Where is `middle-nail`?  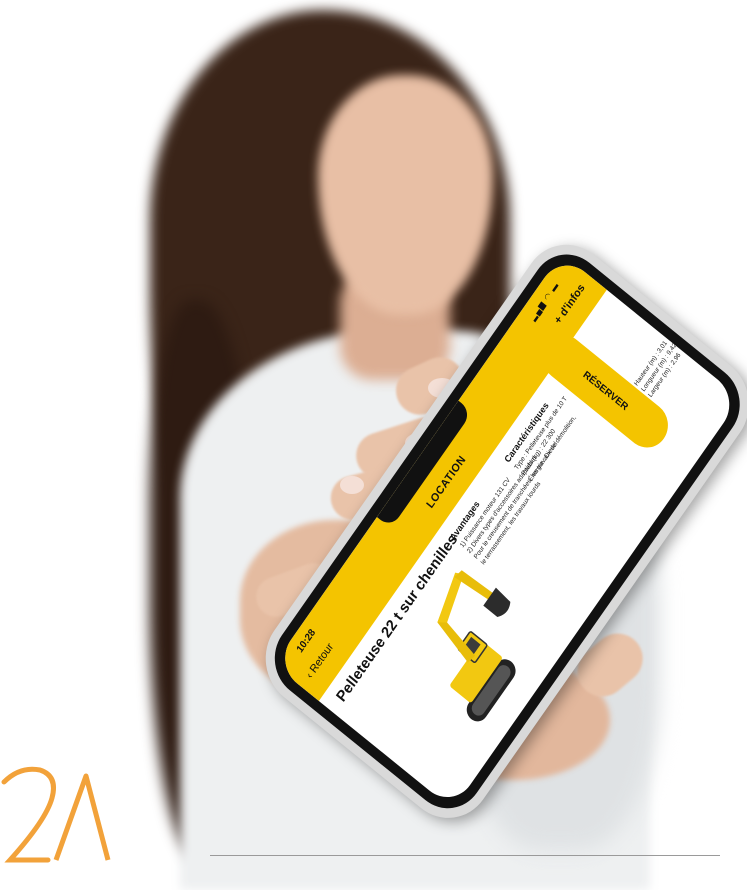
middle-nail is located at coordinates (352, 485).